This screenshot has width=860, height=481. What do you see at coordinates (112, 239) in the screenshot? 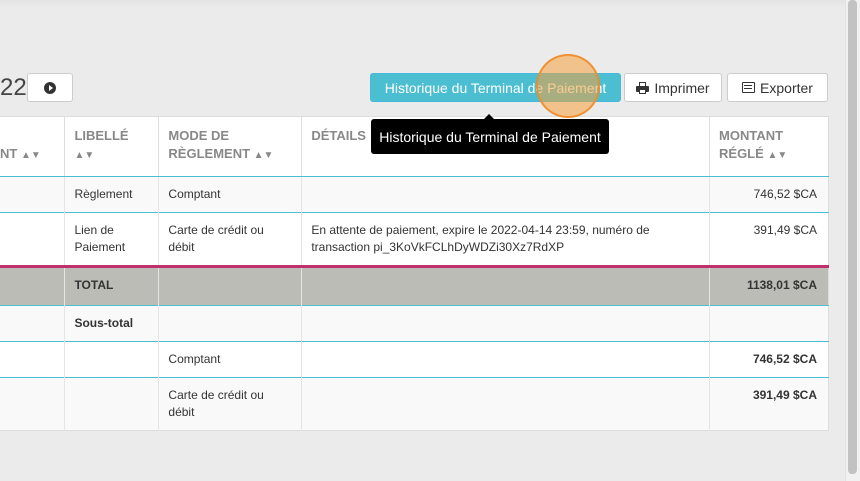
I see `cell-label: Lien de Paiement` at bounding box center [112, 239].